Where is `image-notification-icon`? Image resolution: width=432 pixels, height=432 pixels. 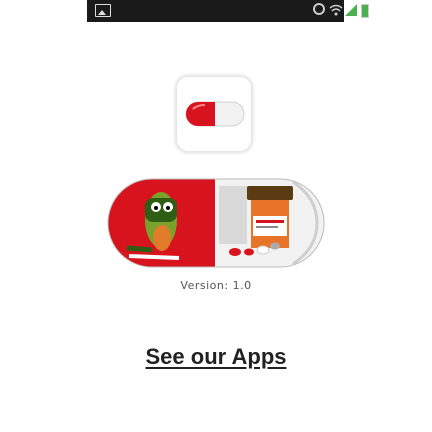
image-notification-icon is located at coordinates (103, 10).